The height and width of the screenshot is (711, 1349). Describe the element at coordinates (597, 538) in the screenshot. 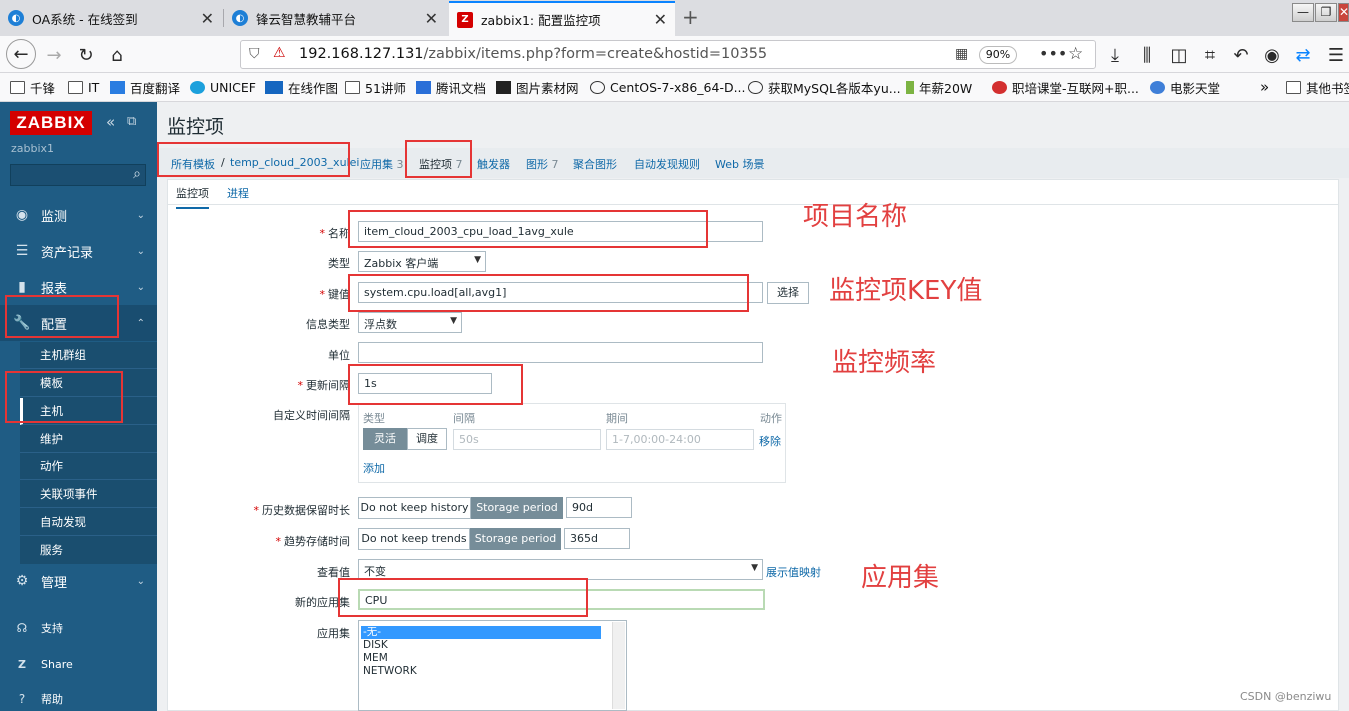

I see `trends-period-input: 365d` at that location.